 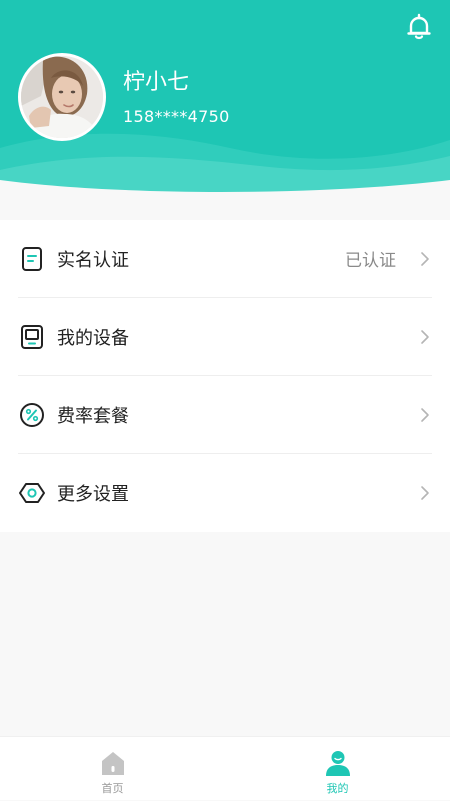 I want to click on id-document-icon, so click(x=32, y=259).